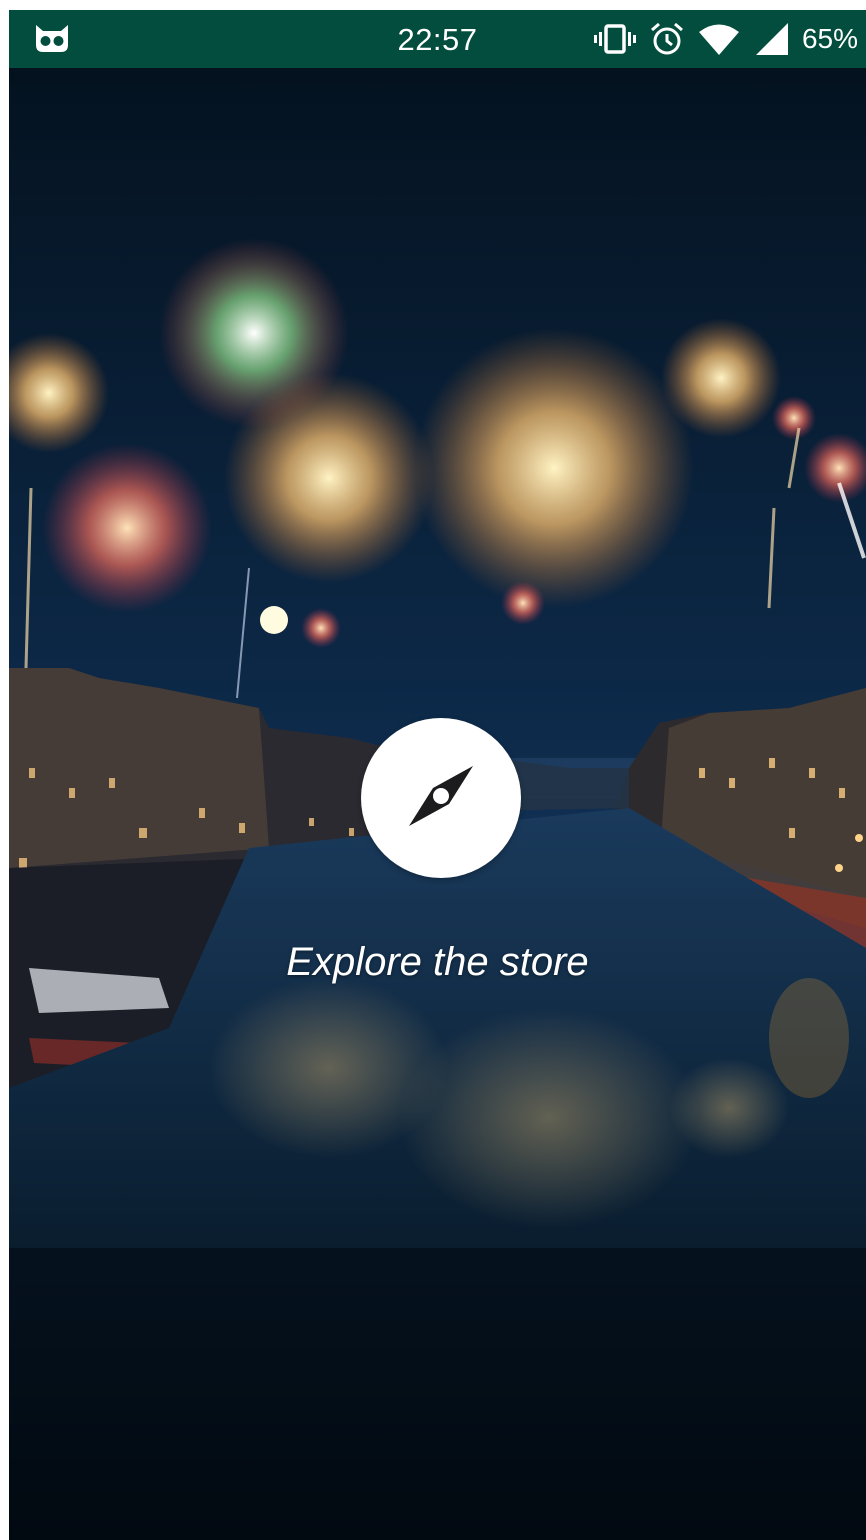  Describe the element at coordinates (437, 962) in the screenshot. I see `explore-caption: Explore the store` at that location.